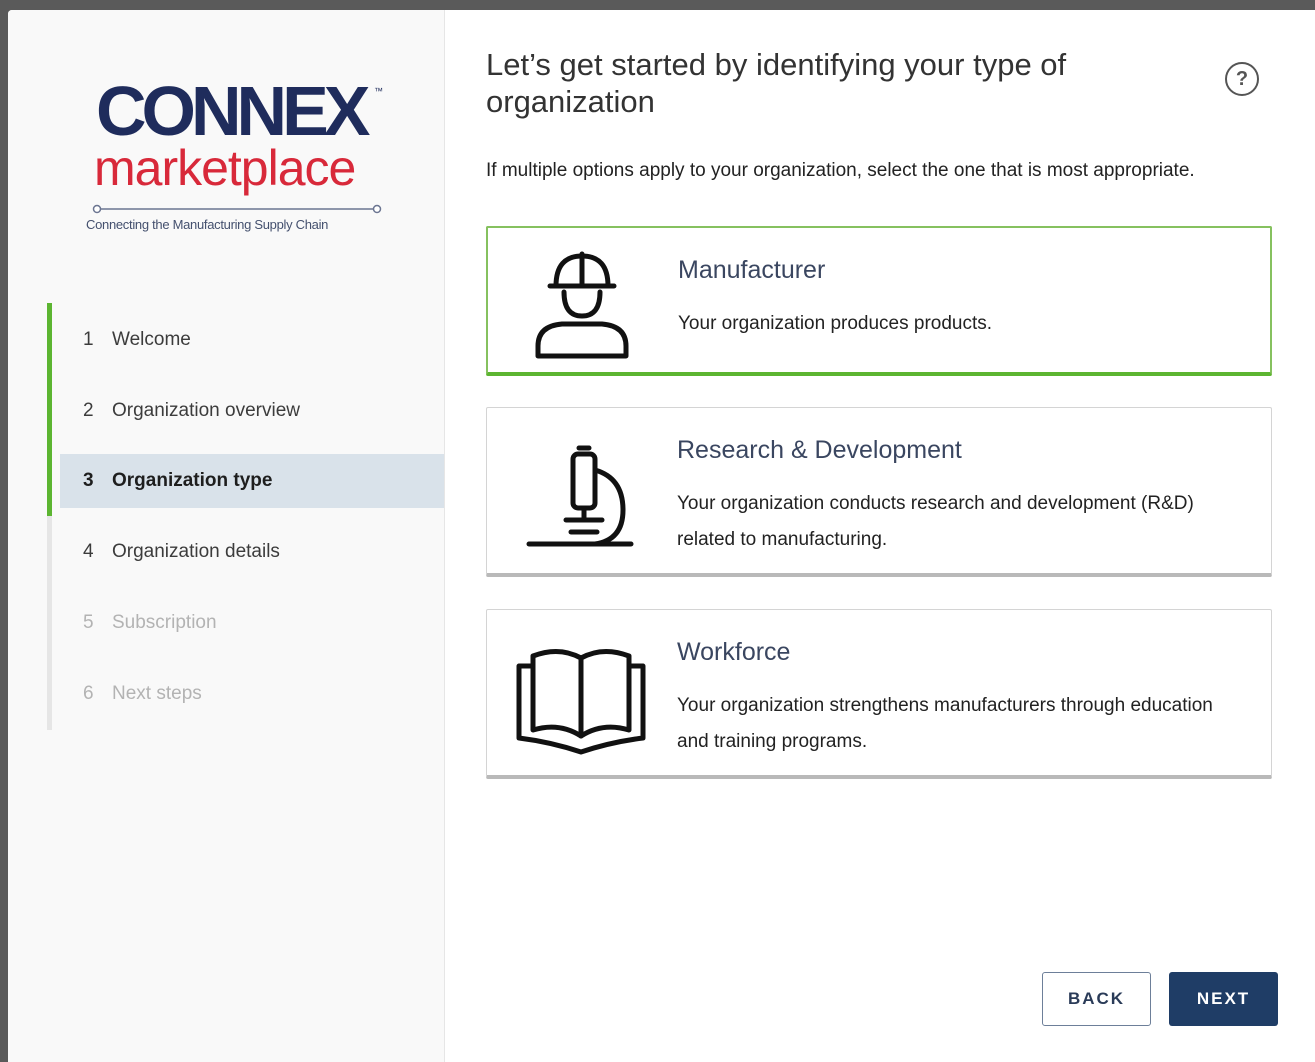 The height and width of the screenshot is (1062, 1315). What do you see at coordinates (88, 693) in the screenshot?
I see `step-number: 6` at bounding box center [88, 693].